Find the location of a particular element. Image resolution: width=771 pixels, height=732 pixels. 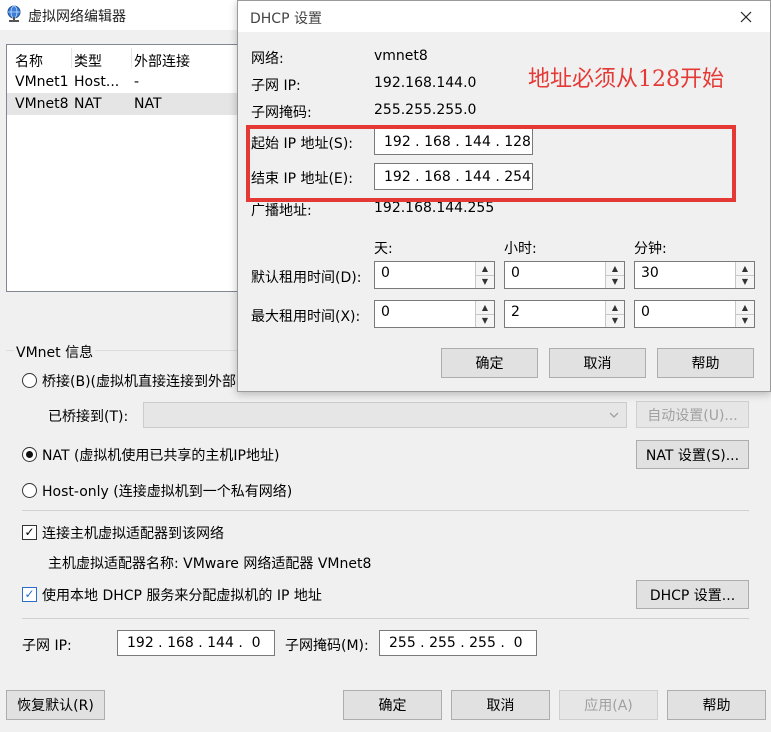

minutes-column-label: 分钟: is located at coordinates (650, 249).